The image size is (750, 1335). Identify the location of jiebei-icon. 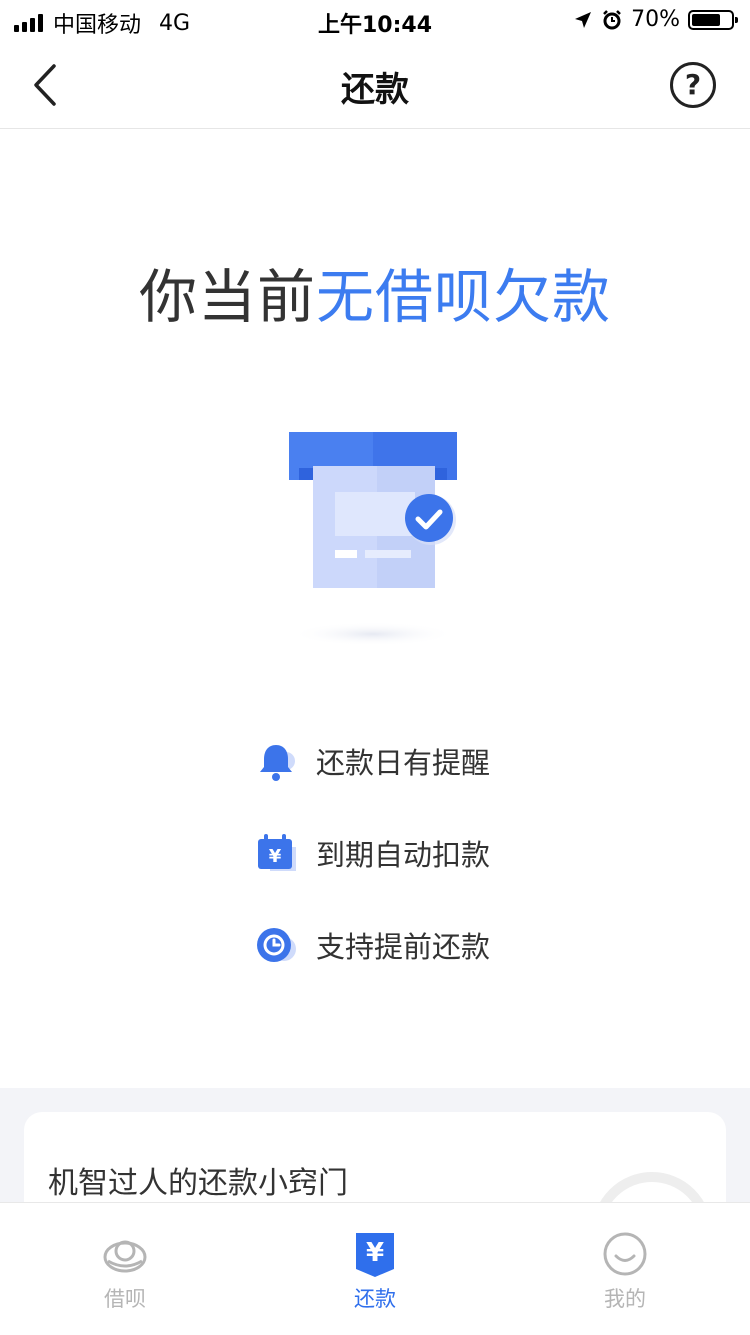
(125, 1254).